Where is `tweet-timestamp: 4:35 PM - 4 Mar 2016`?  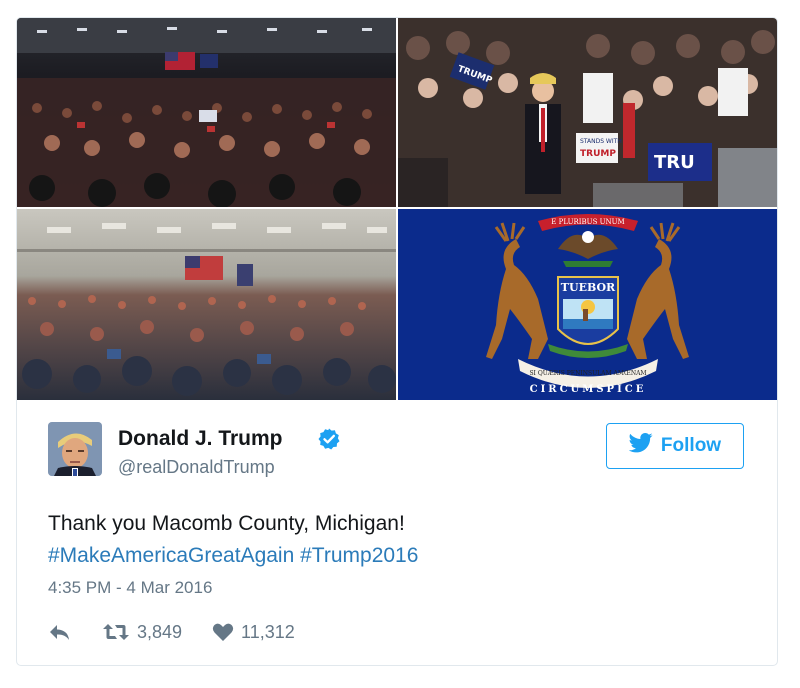 tweet-timestamp: 4:35 PM - 4 Mar 2016 is located at coordinates (130, 588).